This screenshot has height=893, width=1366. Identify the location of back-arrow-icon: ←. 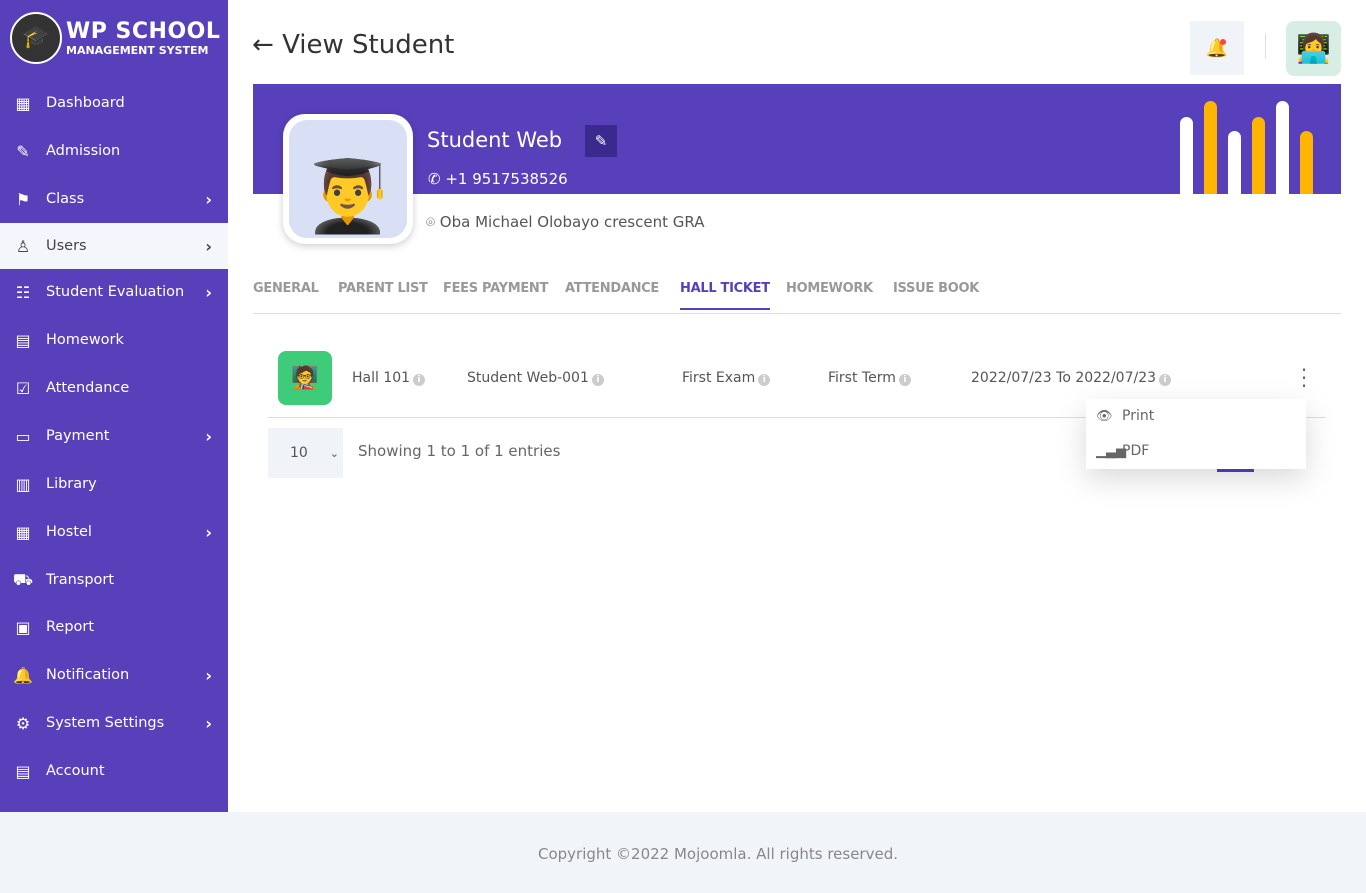
(263, 45).